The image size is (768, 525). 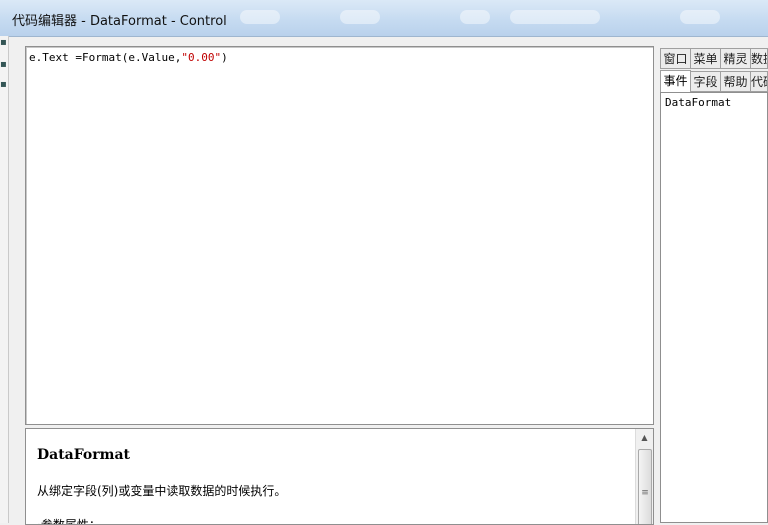 I want to click on parent-window-edge: ▪ ▪ ▪, so click(x=4, y=279).